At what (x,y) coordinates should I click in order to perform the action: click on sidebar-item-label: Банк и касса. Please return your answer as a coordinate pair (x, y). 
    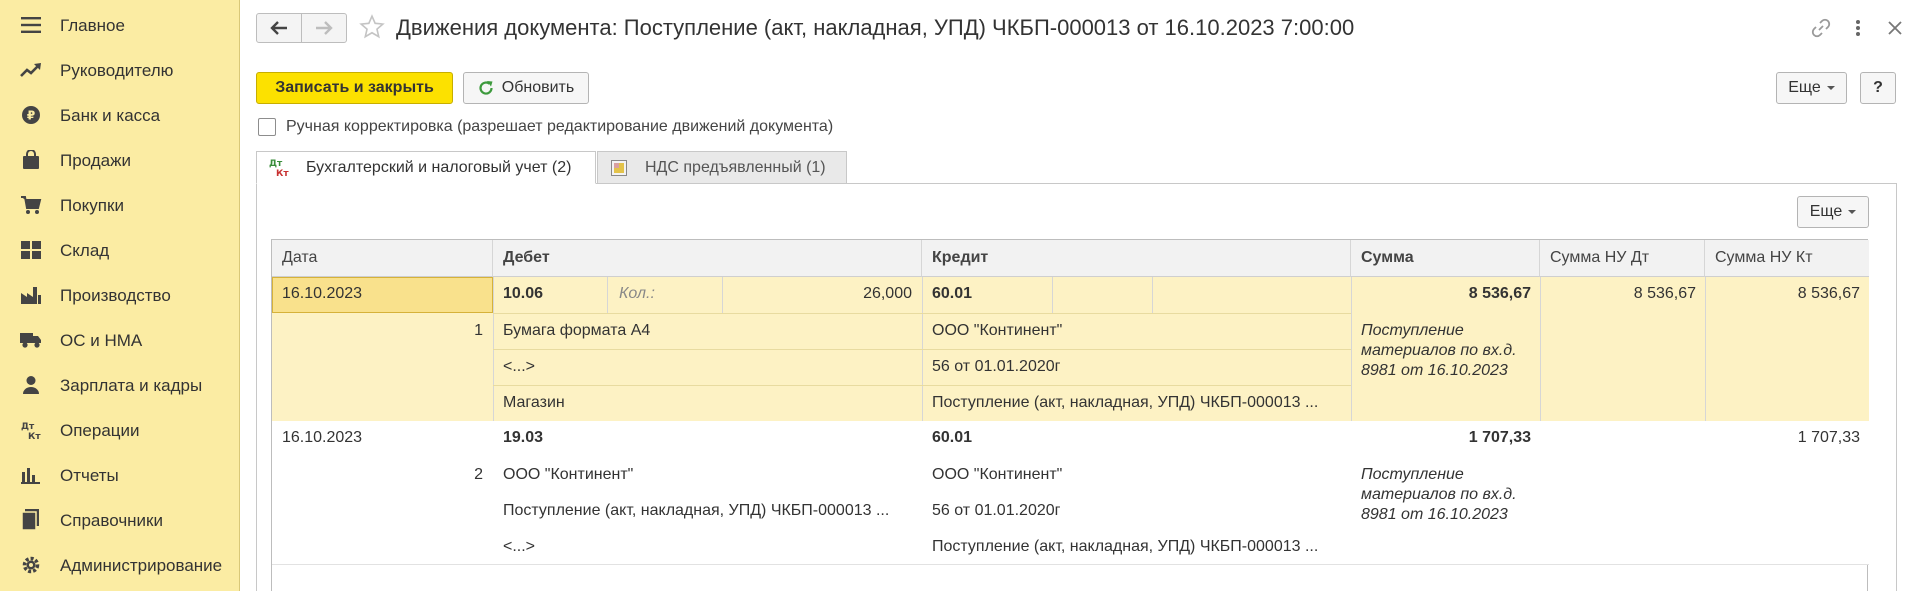
    Looking at the image, I should click on (110, 115).